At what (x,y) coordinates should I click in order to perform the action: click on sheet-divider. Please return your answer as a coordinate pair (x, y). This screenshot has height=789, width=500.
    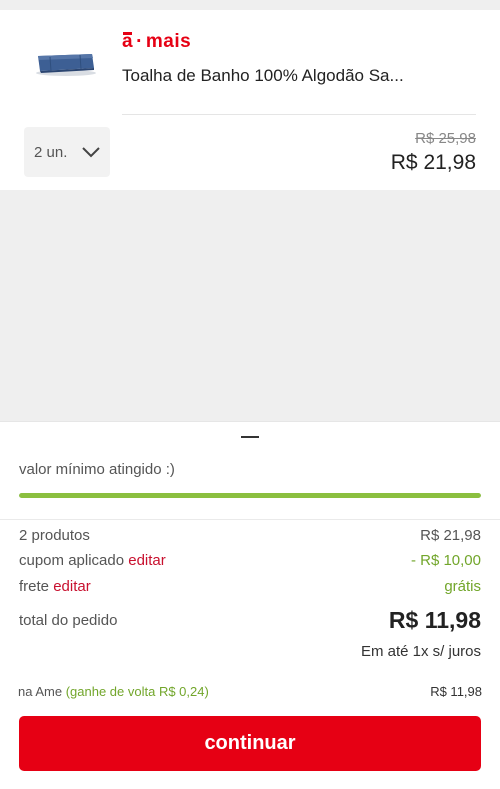
    Looking at the image, I should click on (250, 519).